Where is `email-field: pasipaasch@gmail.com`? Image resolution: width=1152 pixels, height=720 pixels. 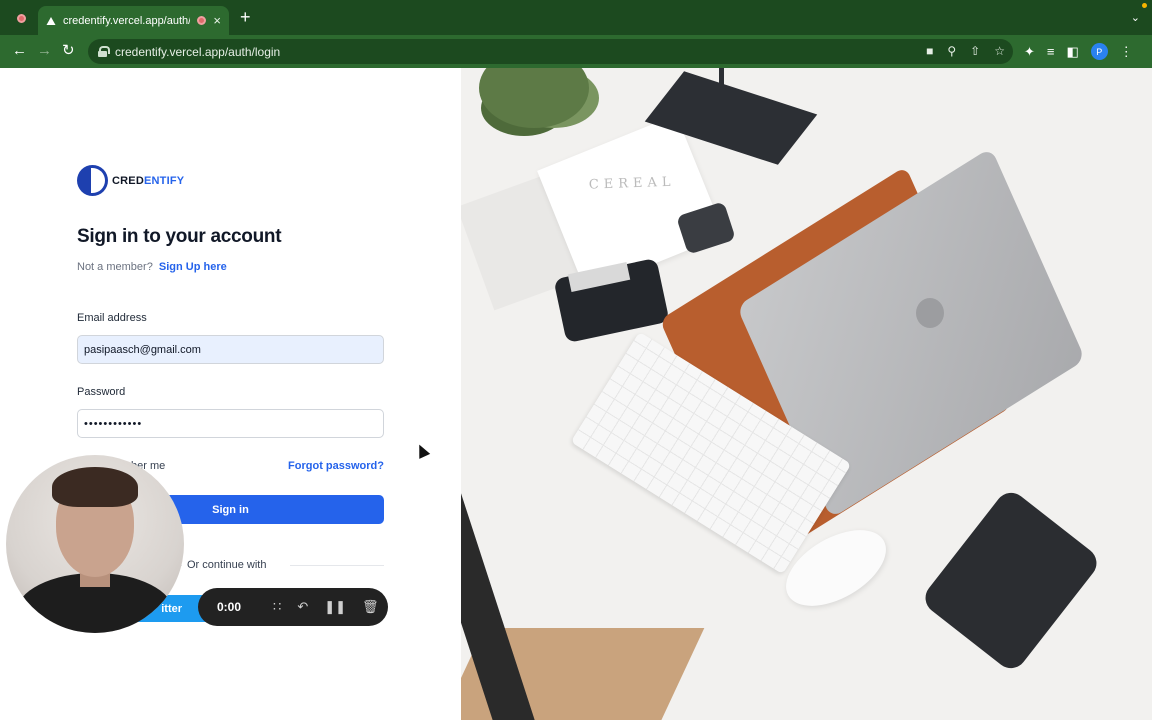 email-field: pasipaasch@gmail.com is located at coordinates (230, 349).